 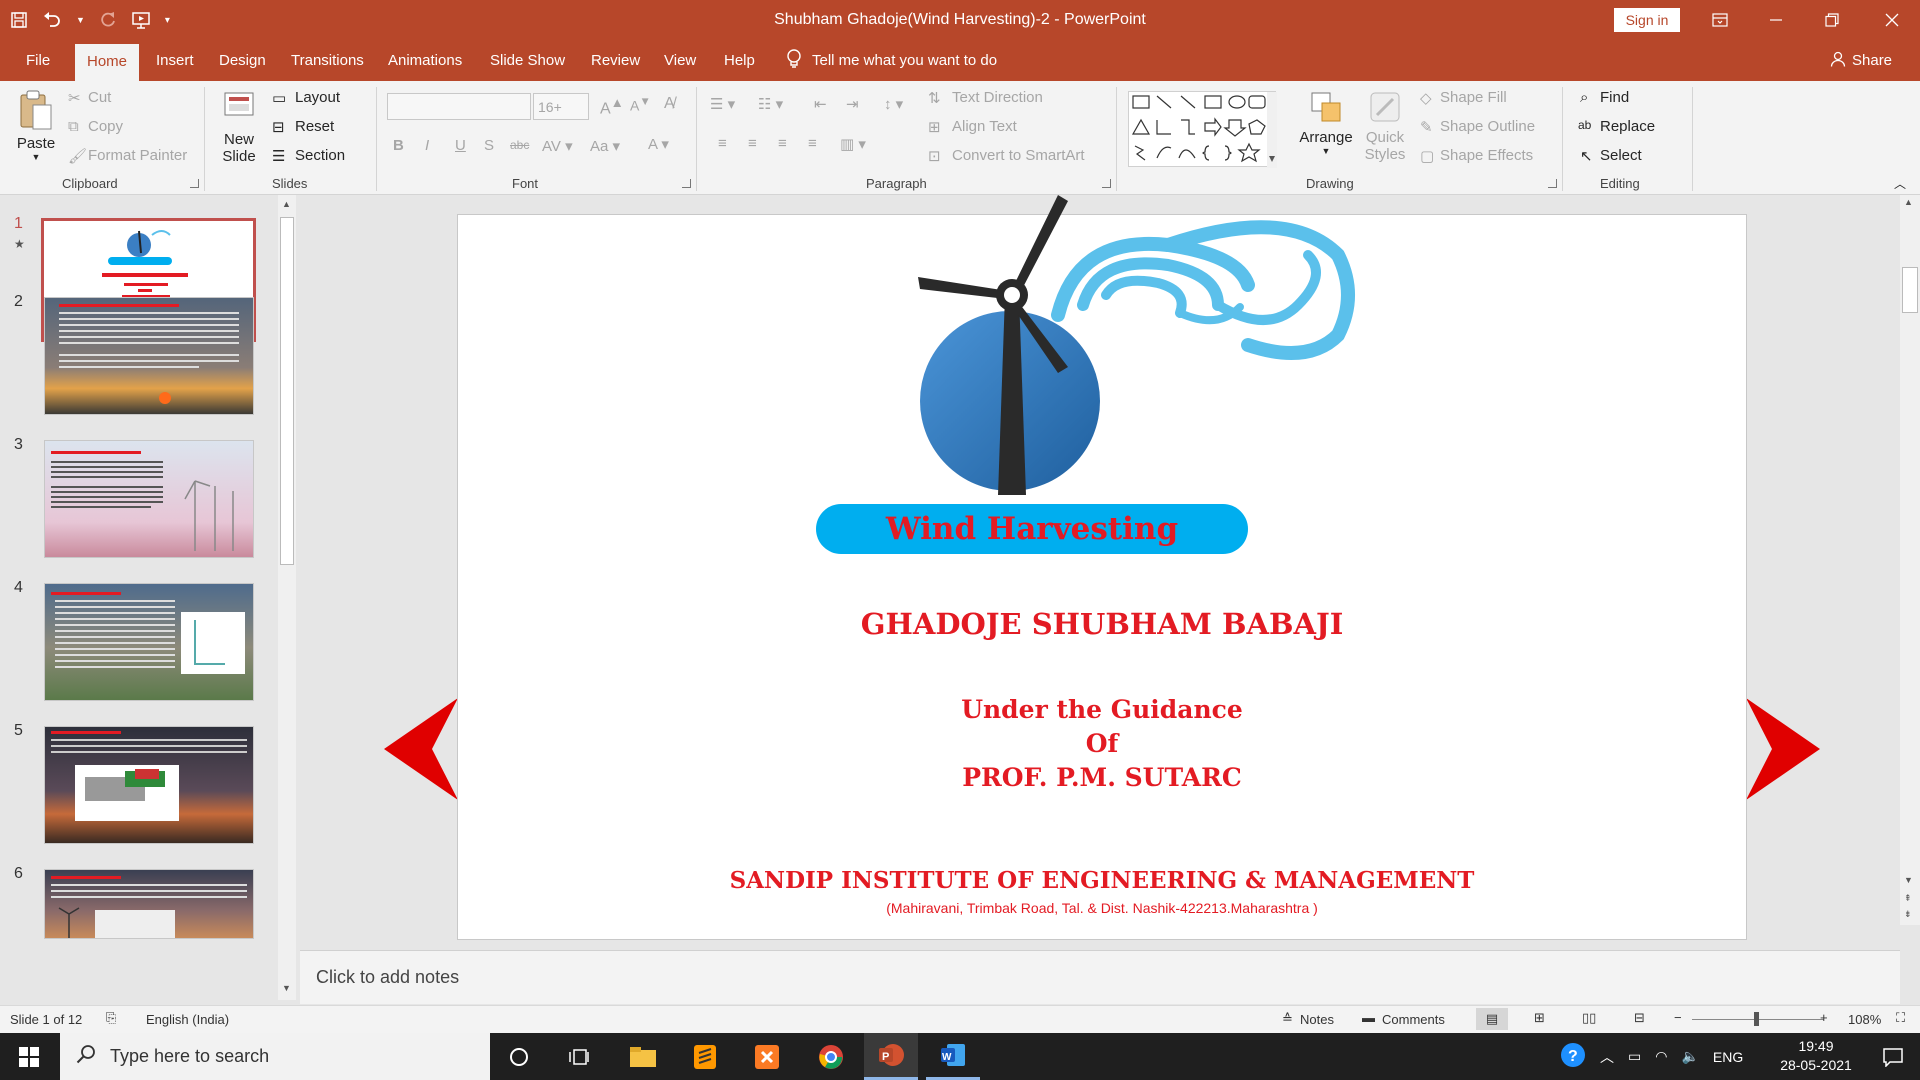 I want to click on zoom-out-icon: −, so click(x=1678, y=1017).